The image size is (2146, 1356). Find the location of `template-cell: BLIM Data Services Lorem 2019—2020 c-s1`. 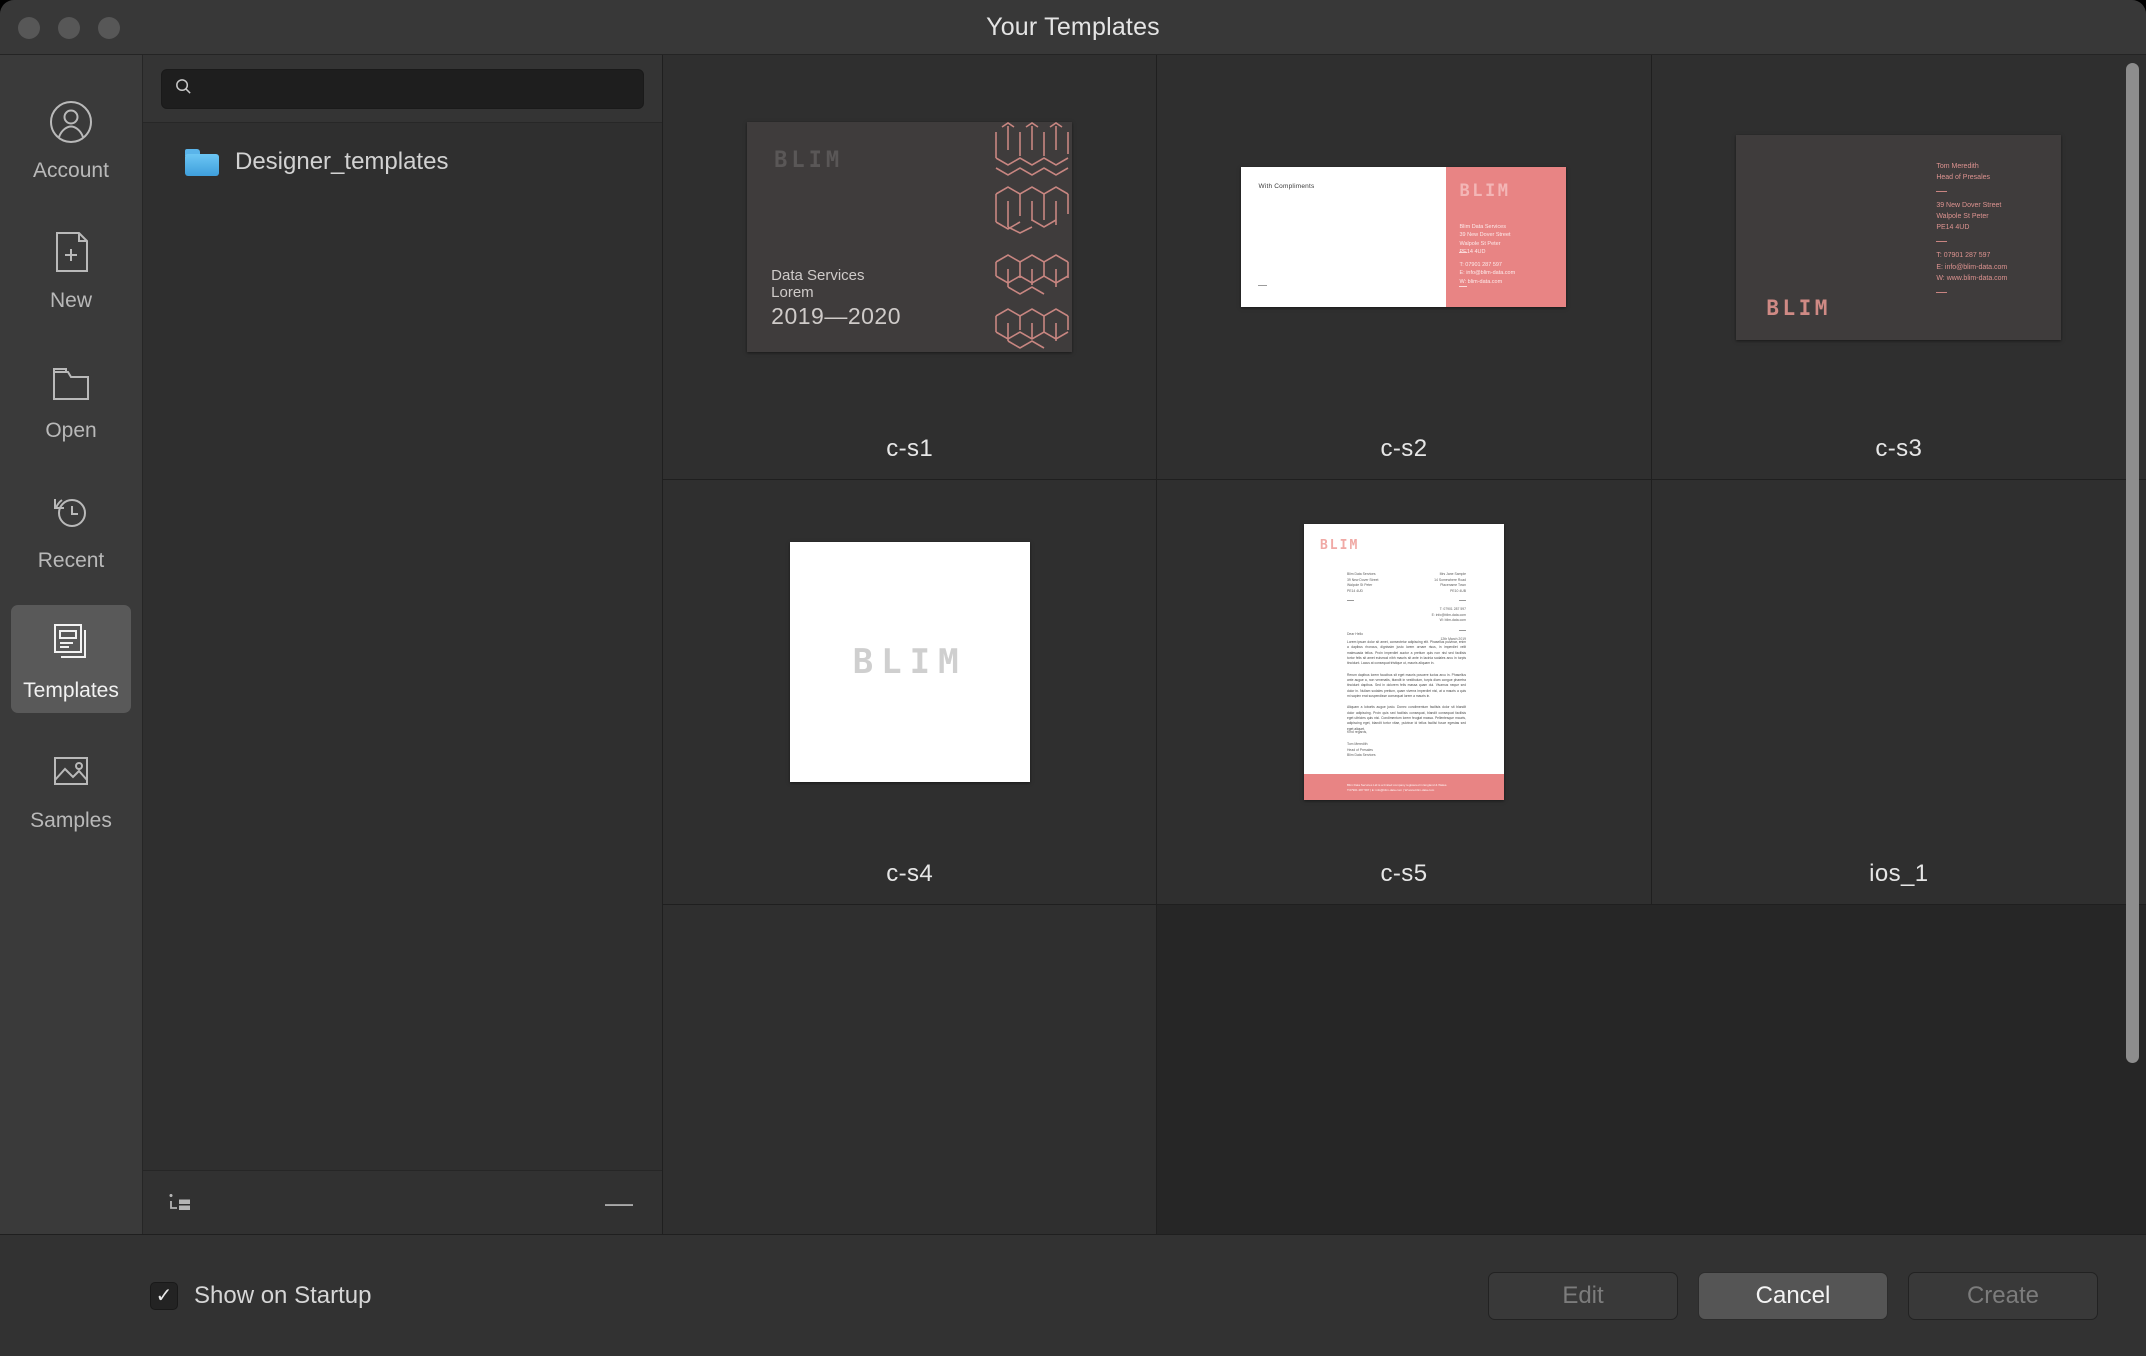

template-cell: BLIM Data Services Lorem 2019—2020 c-s1 is located at coordinates (910, 267).